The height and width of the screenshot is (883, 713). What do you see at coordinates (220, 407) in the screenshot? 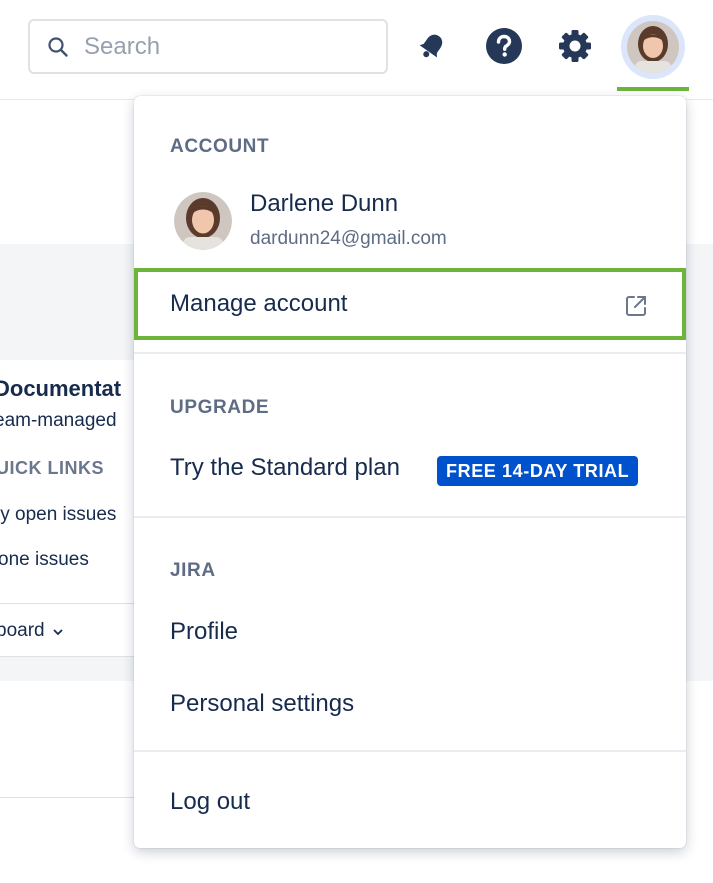
I see `upgrade-heading: UPGRADE` at bounding box center [220, 407].